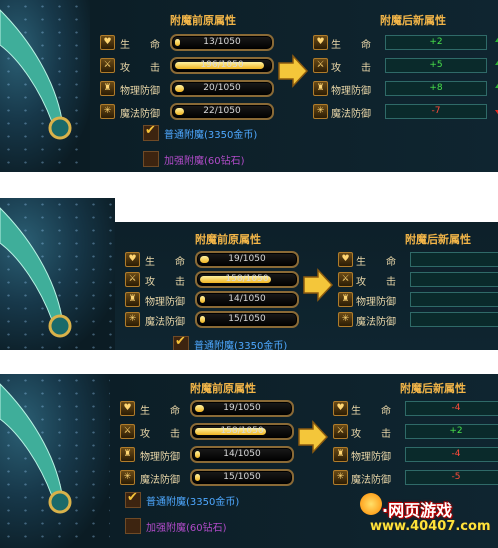 The image size is (498, 548). What do you see at coordinates (454, 299) in the screenshot?
I see `new-value-pdef` at bounding box center [454, 299].